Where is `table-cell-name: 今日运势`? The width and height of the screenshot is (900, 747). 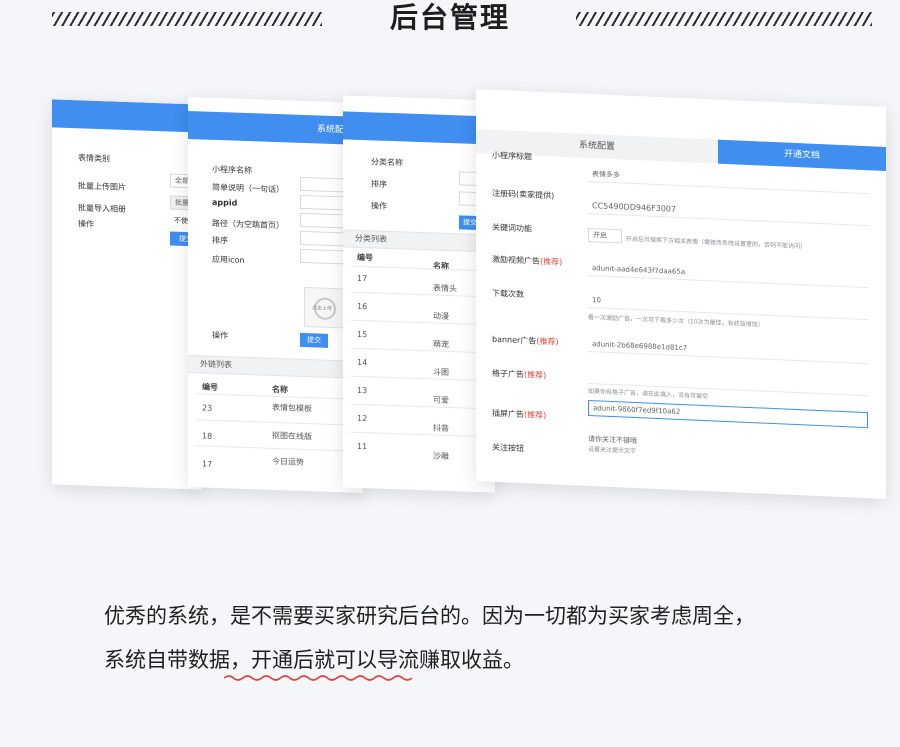 table-cell-name: 今日运势 is located at coordinates (288, 461).